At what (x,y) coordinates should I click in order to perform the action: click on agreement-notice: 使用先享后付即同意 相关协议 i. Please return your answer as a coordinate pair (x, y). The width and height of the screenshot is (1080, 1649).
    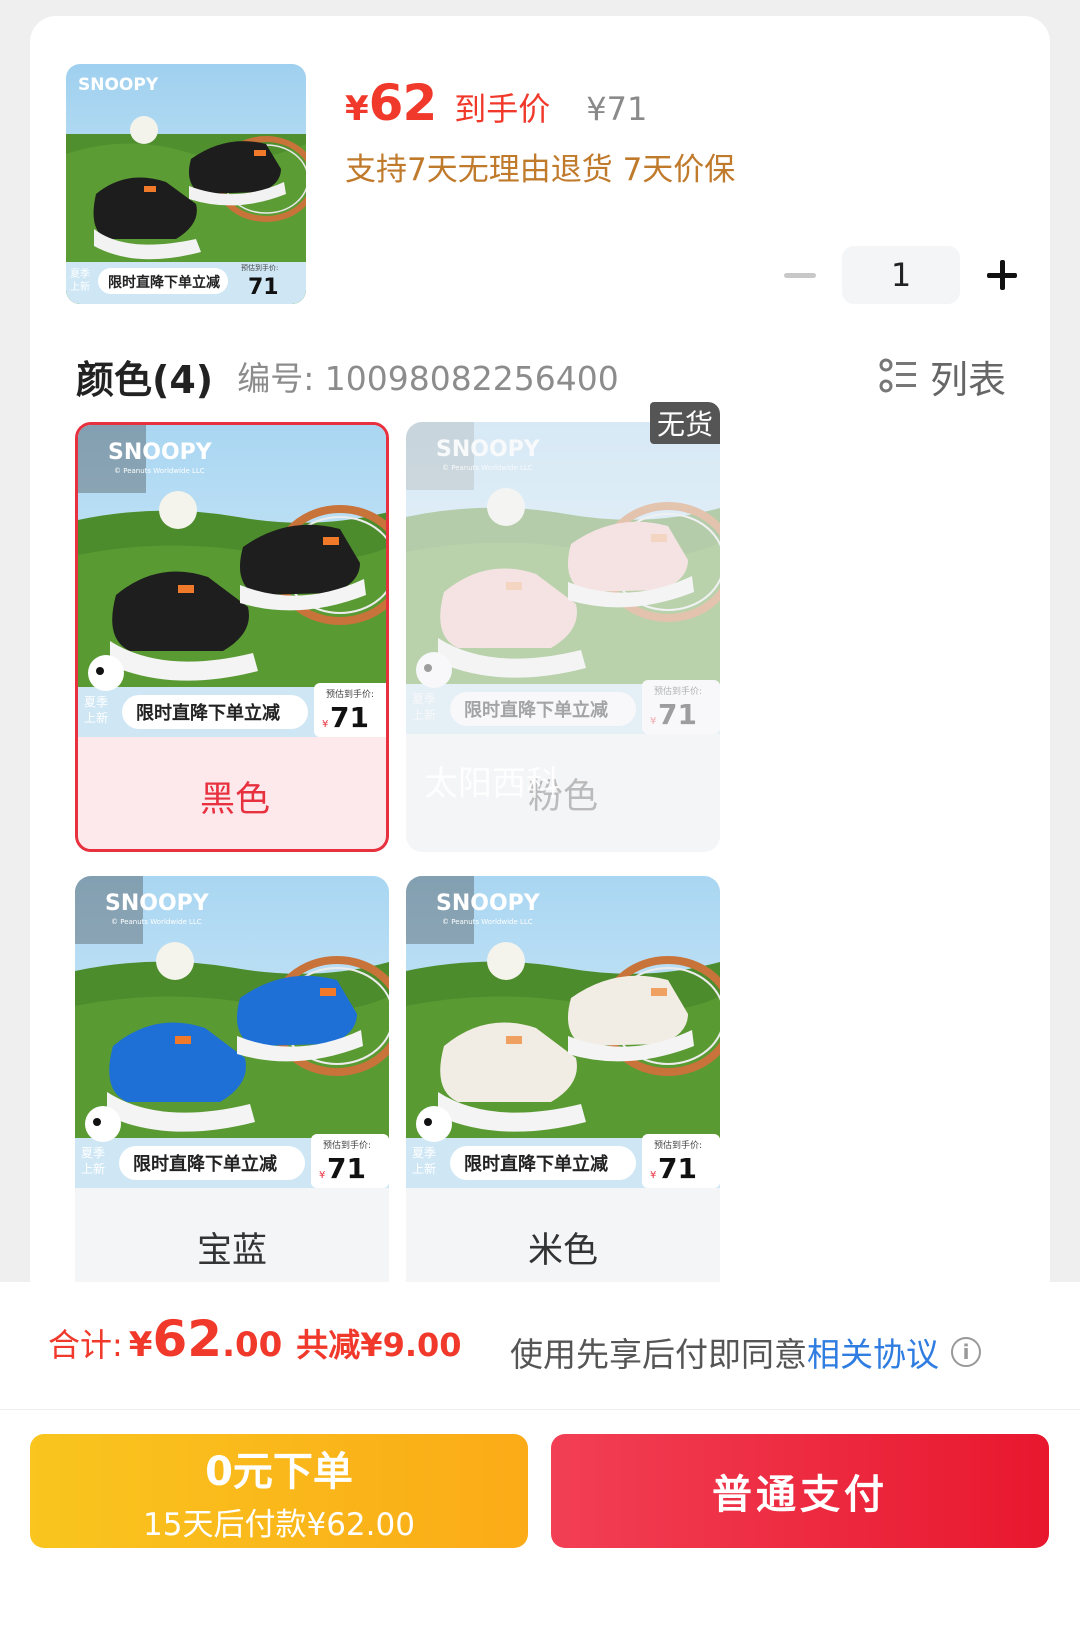
    Looking at the image, I should click on (745, 1352).